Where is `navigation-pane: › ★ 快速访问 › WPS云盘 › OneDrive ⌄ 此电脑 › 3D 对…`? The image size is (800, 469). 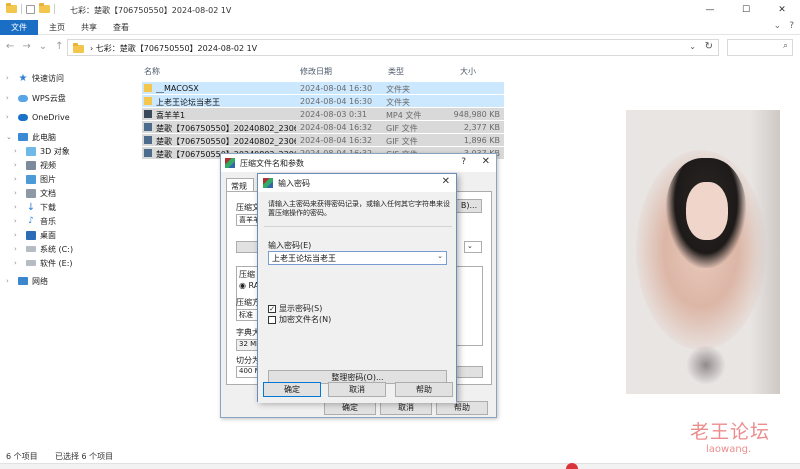
navigation-pane: › ★ 快速访问 › WPS云盘 › OneDrive ⌄ 此电脑 › 3D 对… is located at coordinates (67, 256).